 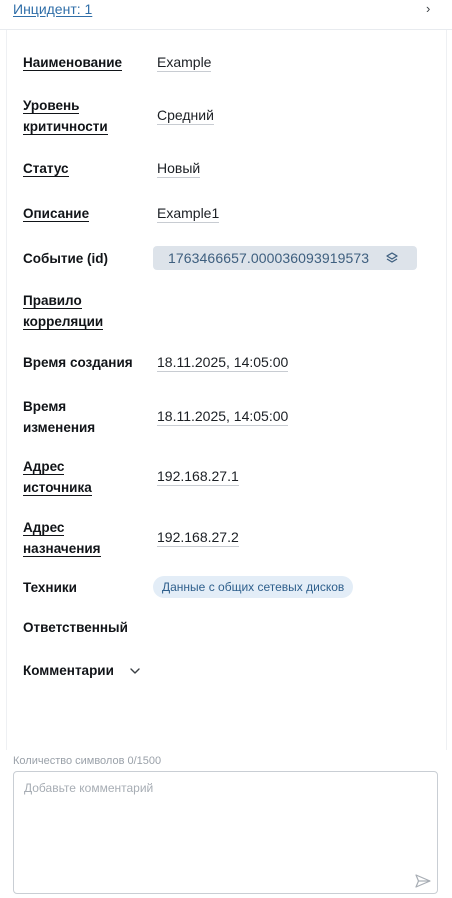 I want to click on field-label-status: Статус, so click(x=46, y=169).